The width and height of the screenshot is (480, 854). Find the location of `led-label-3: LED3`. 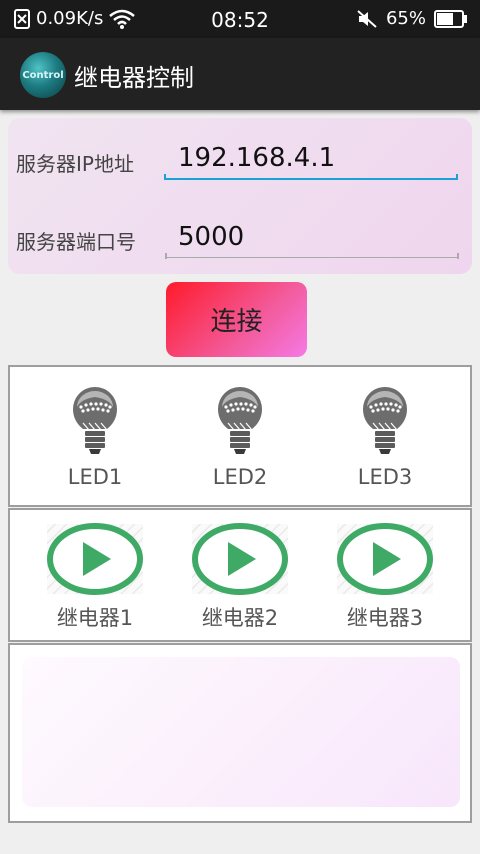

led-label-3: LED3 is located at coordinates (385, 477).